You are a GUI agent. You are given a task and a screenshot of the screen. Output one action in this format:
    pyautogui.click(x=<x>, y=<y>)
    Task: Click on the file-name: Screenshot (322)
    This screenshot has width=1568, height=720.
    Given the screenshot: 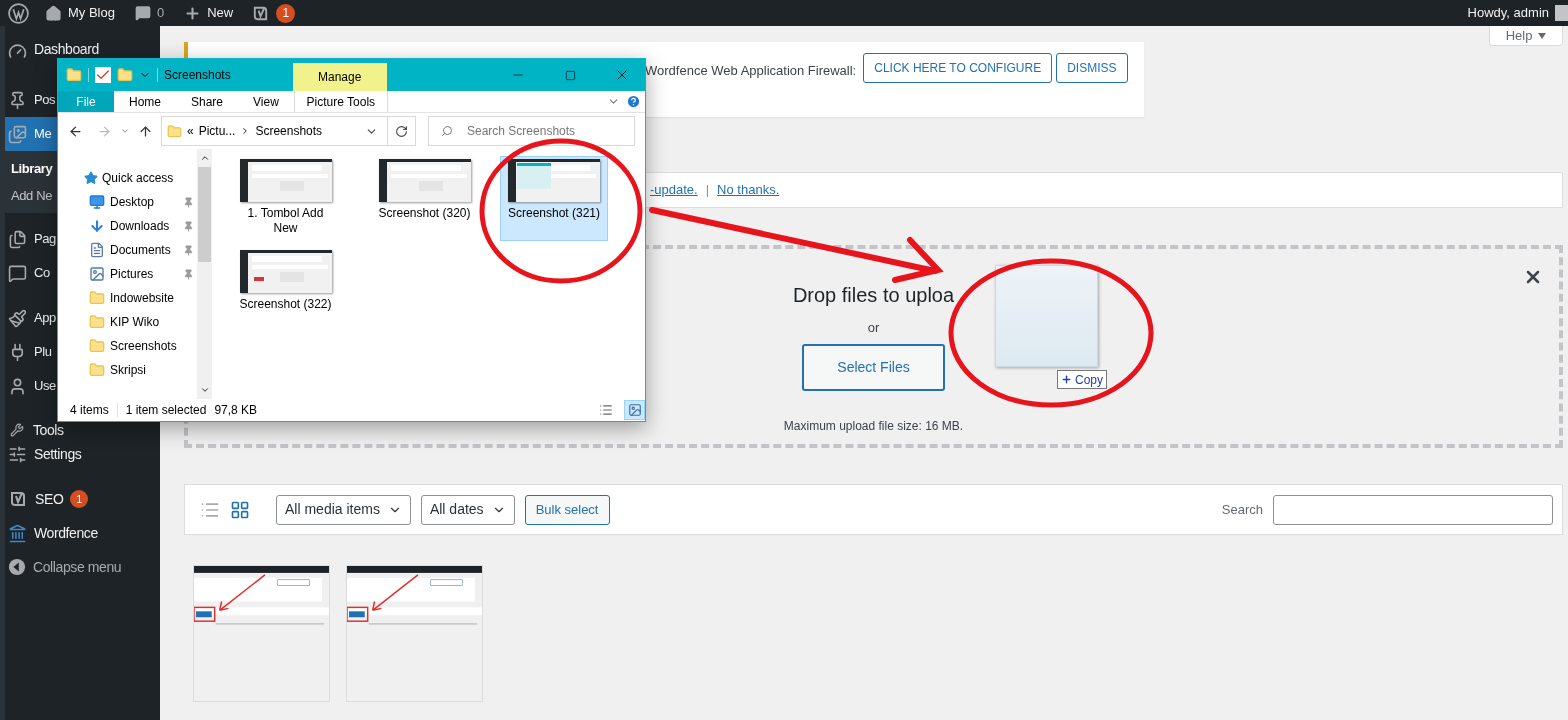 What is the action you would take?
    pyautogui.click(x=285, y=304)
    